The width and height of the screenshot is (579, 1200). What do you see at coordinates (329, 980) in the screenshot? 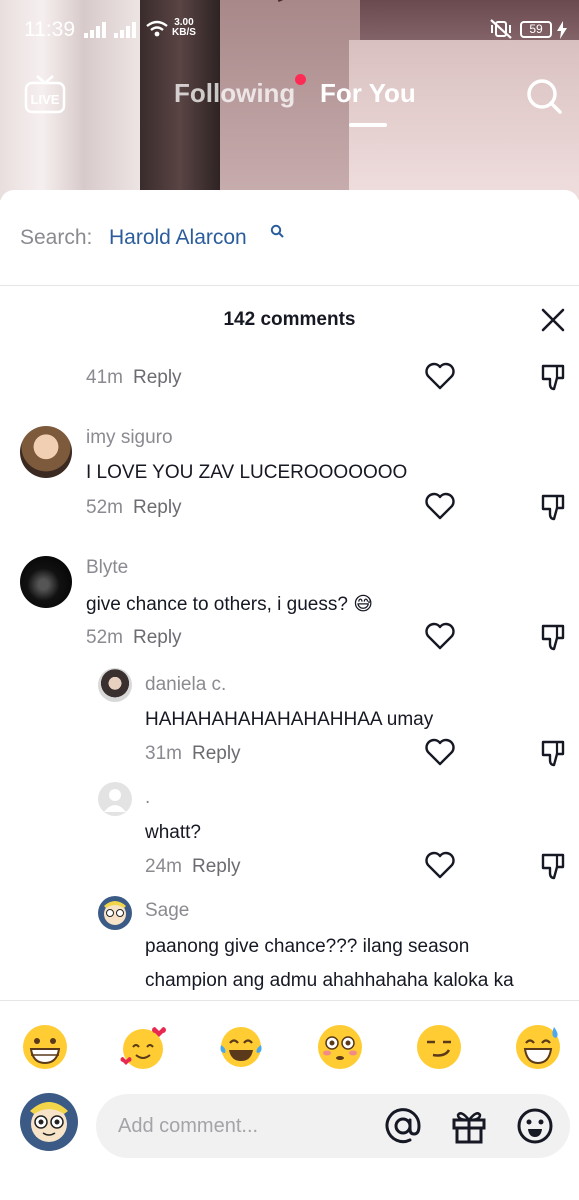
I see `reply-text-line: champion ang admu ahahhahaha kaloka ka` at bounding box center [329, 980].